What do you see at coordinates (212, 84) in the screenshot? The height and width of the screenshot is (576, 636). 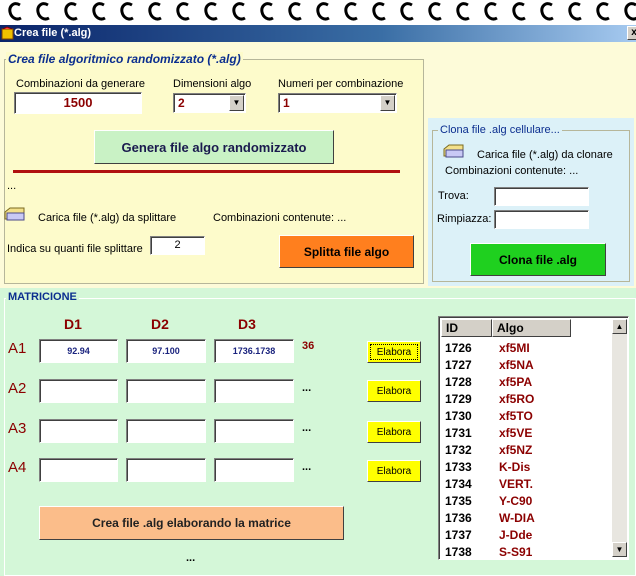 I see `dimensioni-label: Dimensioni algo` at bounding box center [212, 84].